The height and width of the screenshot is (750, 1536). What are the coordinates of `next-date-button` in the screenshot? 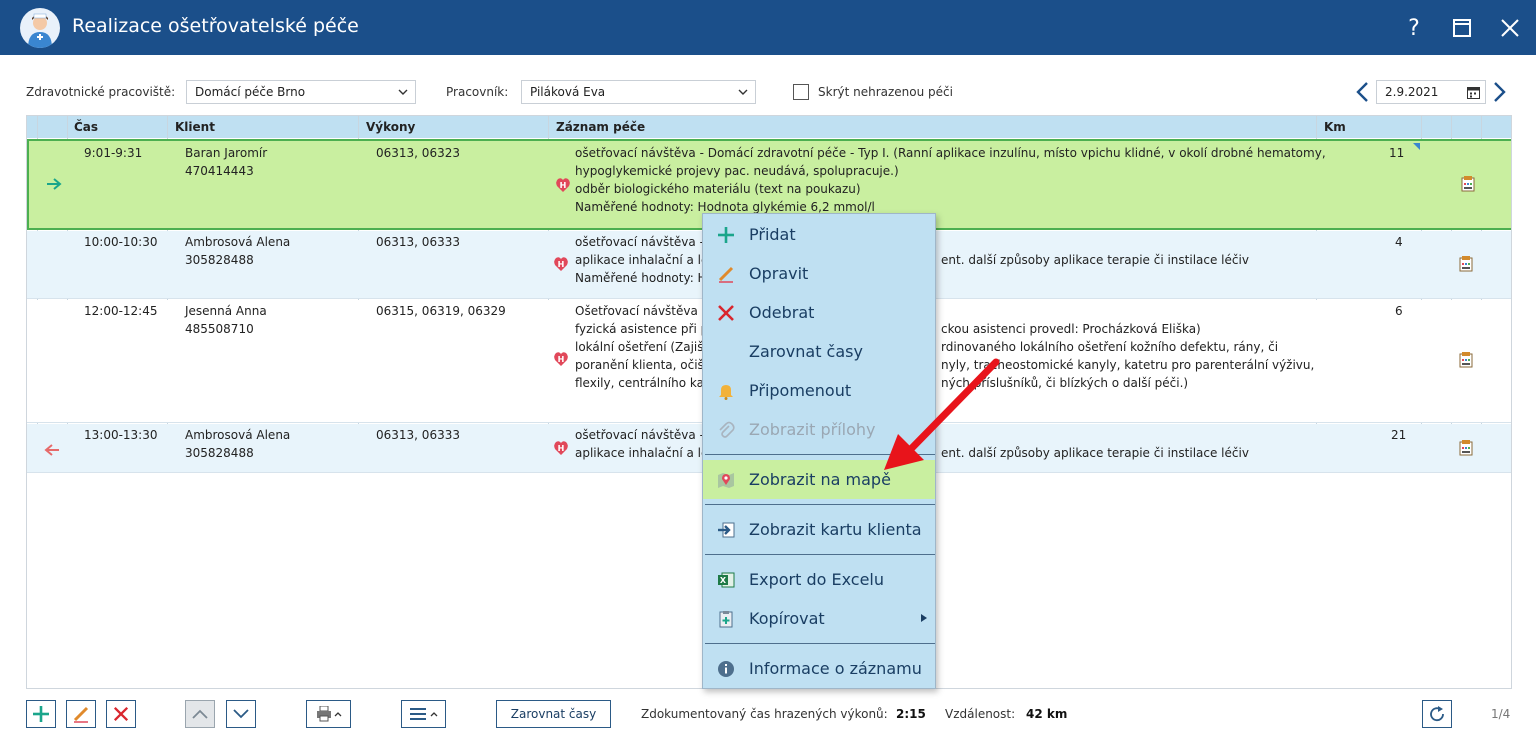 It's located at (1499, 92).